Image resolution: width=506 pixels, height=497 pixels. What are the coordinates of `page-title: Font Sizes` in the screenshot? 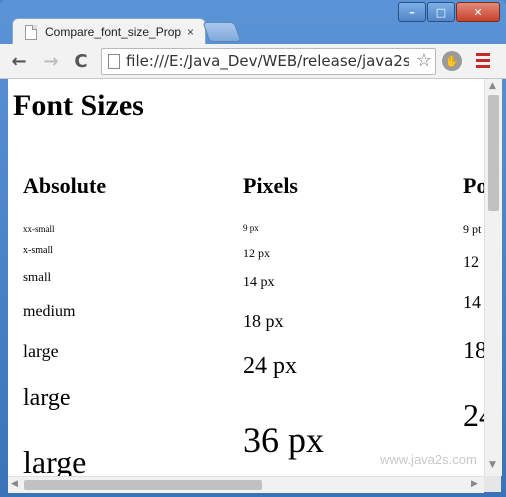 It's located at (78, 105).